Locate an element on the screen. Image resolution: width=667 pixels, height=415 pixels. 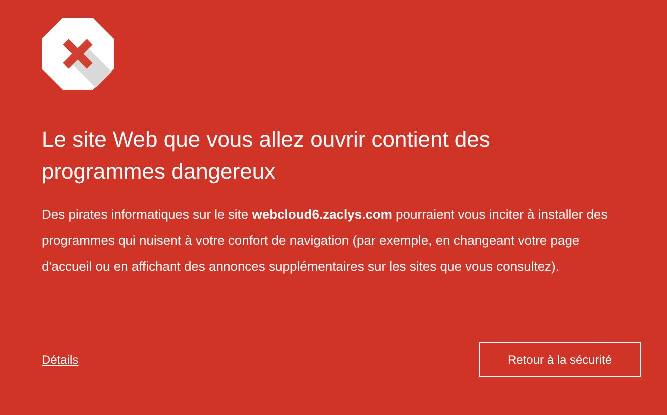
warning-message: Des pirates informatiques sur le site webcloud6.zaclys.com pourraient vous inciter à installer des programmes qui nuisent à votre confort de navigation (par exemple, en changeant votre page d'accueil ou en affichant des annonces supplémentaires sur les sites que vous consultez). is located at coordinates (325, 241).